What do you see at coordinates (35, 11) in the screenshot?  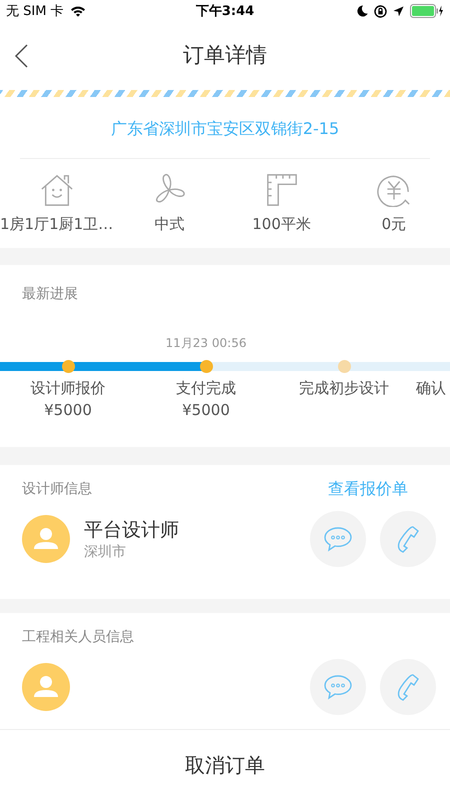 I see `carrier-text: 无 SIM 卡` at bounding box center [35, 11].